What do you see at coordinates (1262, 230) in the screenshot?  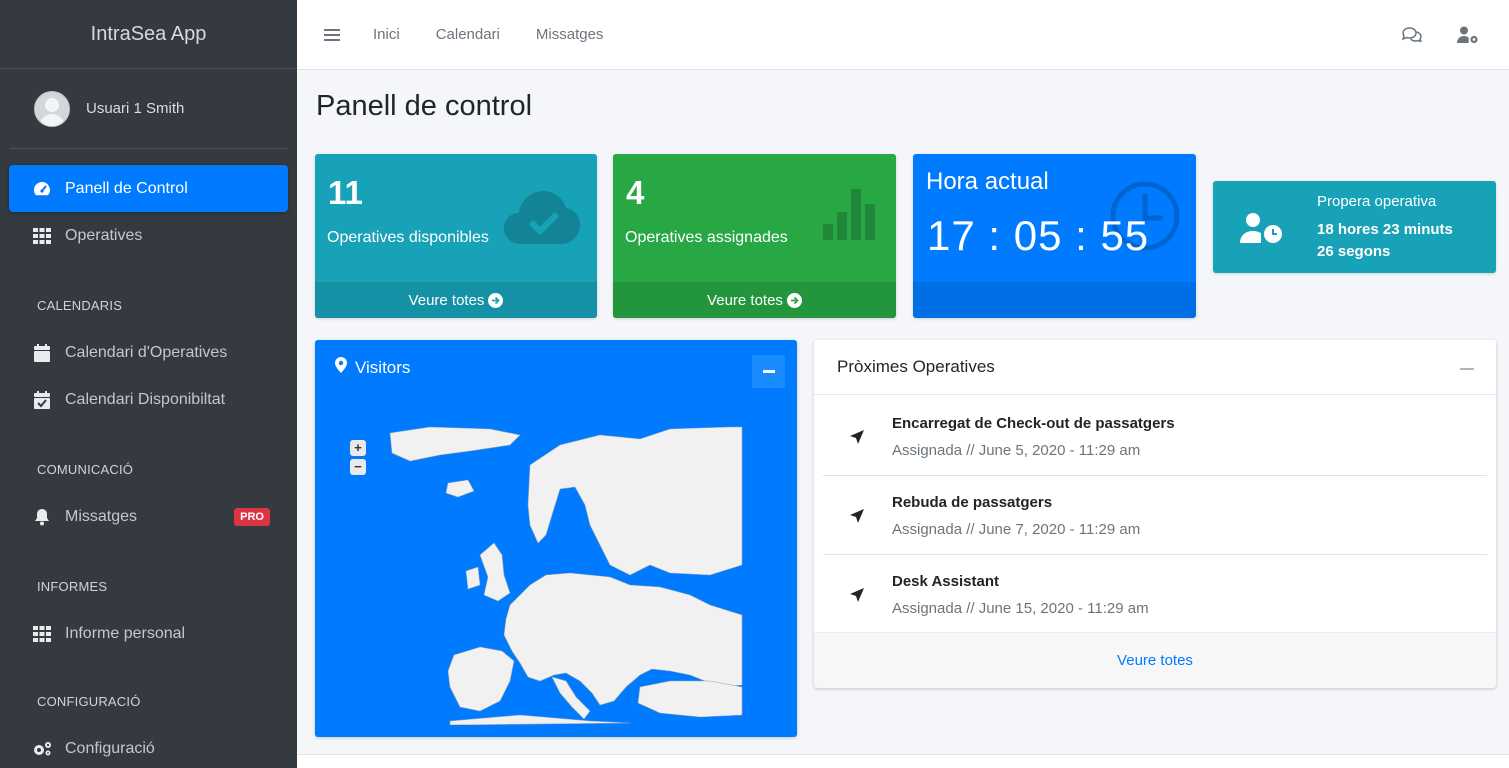 I see `user-clock-icon` at bounding box center [1262, 230].